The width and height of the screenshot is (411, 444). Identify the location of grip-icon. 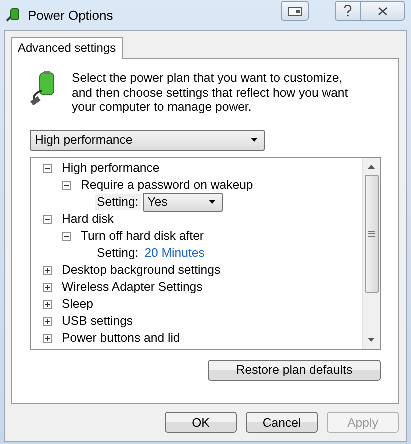
(371, 233).